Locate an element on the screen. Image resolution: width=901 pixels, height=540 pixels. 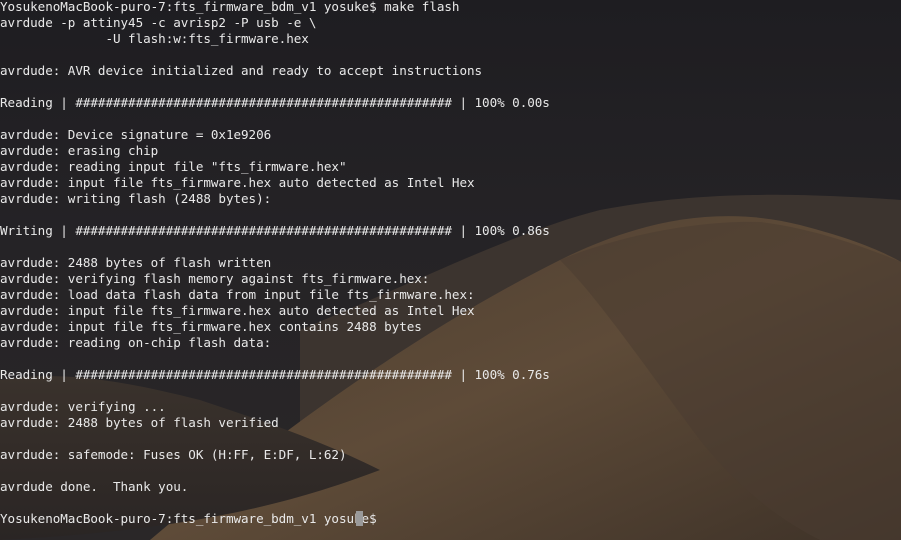
terminal-line: avrdude: writing flash (2488 bytes): is located at coordinates (136, 198).